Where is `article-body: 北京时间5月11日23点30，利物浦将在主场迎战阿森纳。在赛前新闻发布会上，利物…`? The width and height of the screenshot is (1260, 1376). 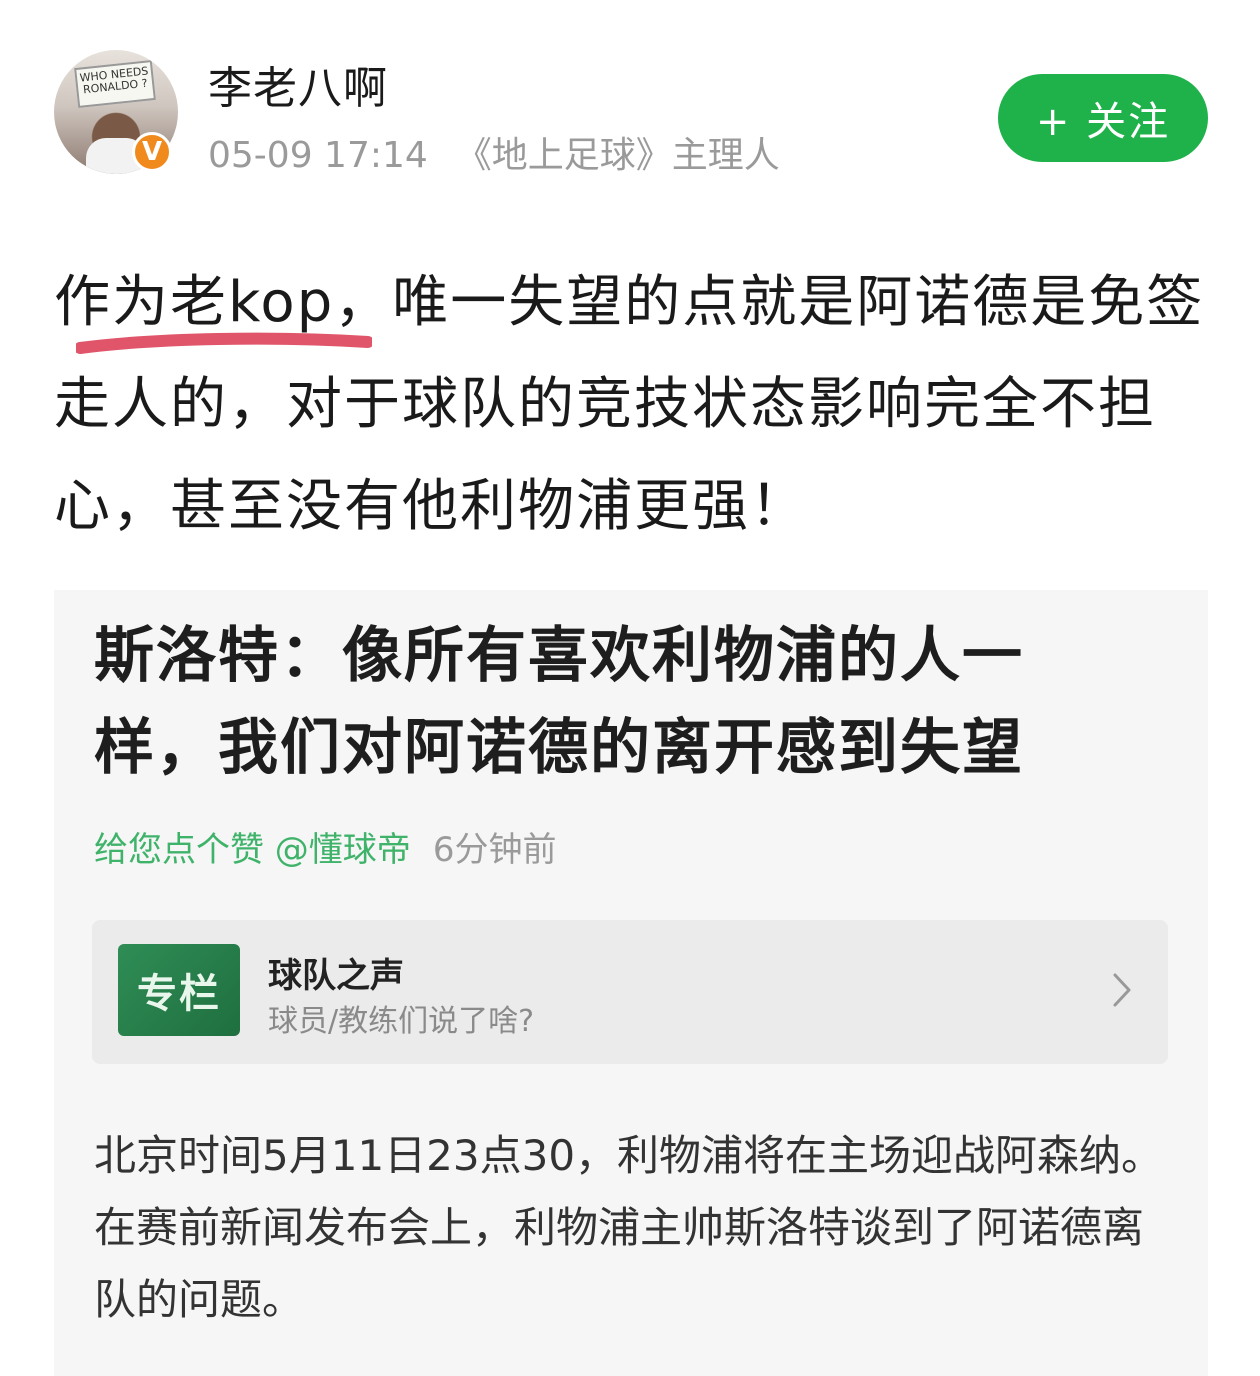
article-body: 北京时间5月11日23点30，利物浦将在主场迎战阿森纳。在赛前新闻发布会上，利物… is located at coordinates (629, 1227).